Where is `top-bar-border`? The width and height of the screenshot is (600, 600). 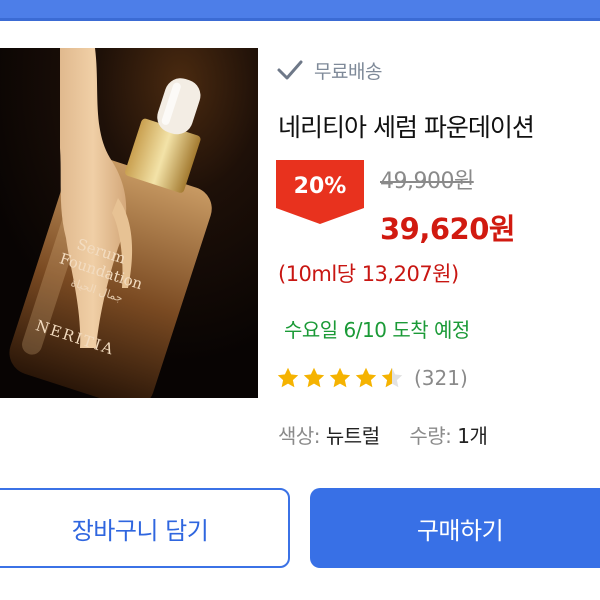 top-bar-border is located at coordinates (300, 19).